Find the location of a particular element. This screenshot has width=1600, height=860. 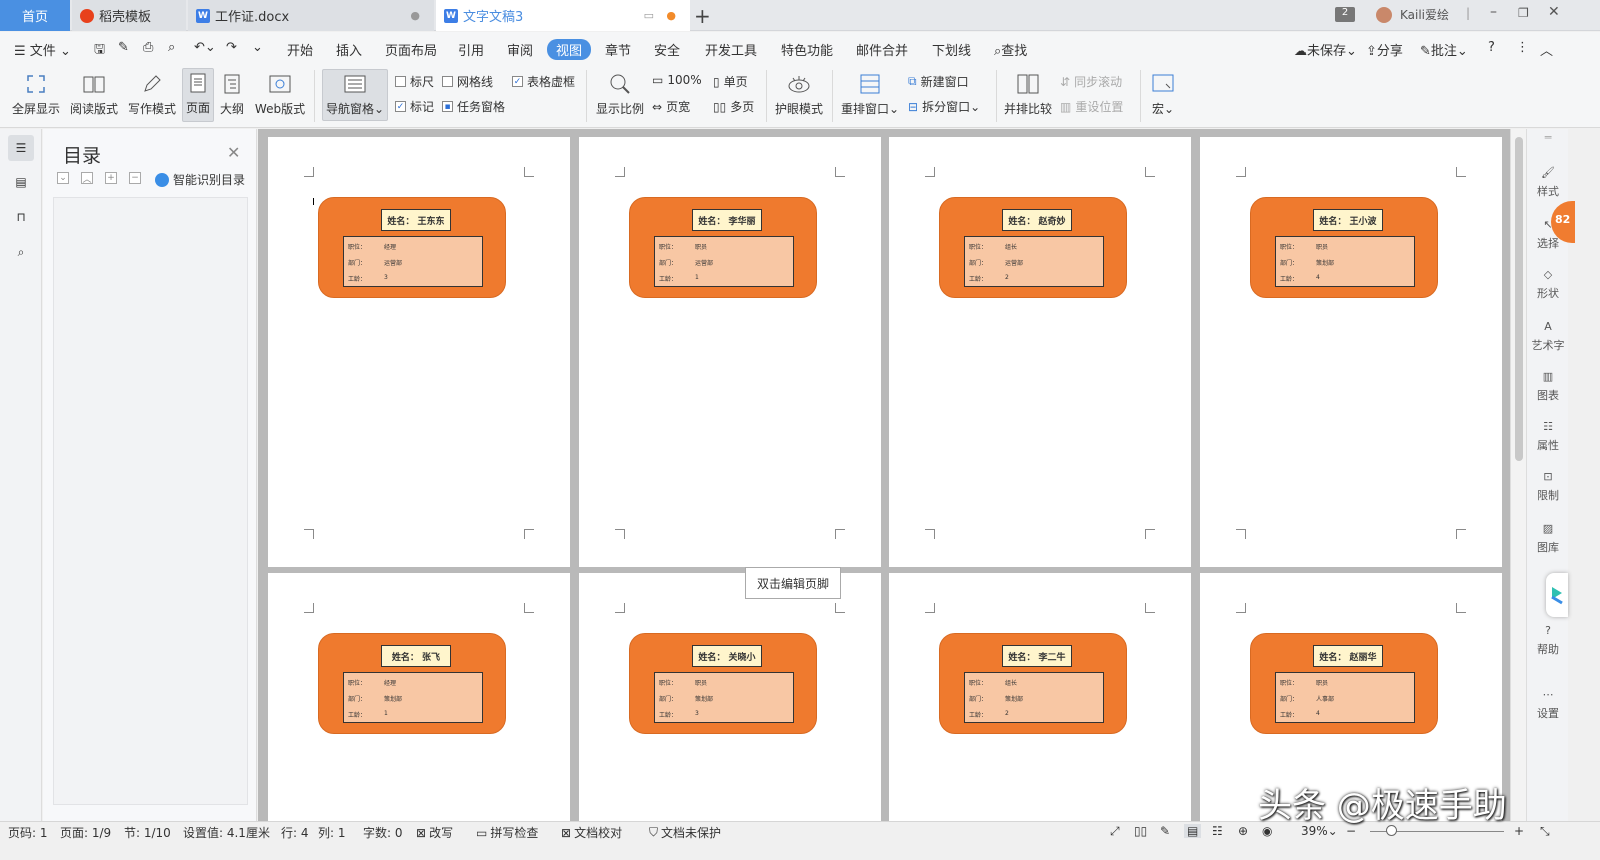

window-count-badge: 2 is located at coordinates (1345, 14).